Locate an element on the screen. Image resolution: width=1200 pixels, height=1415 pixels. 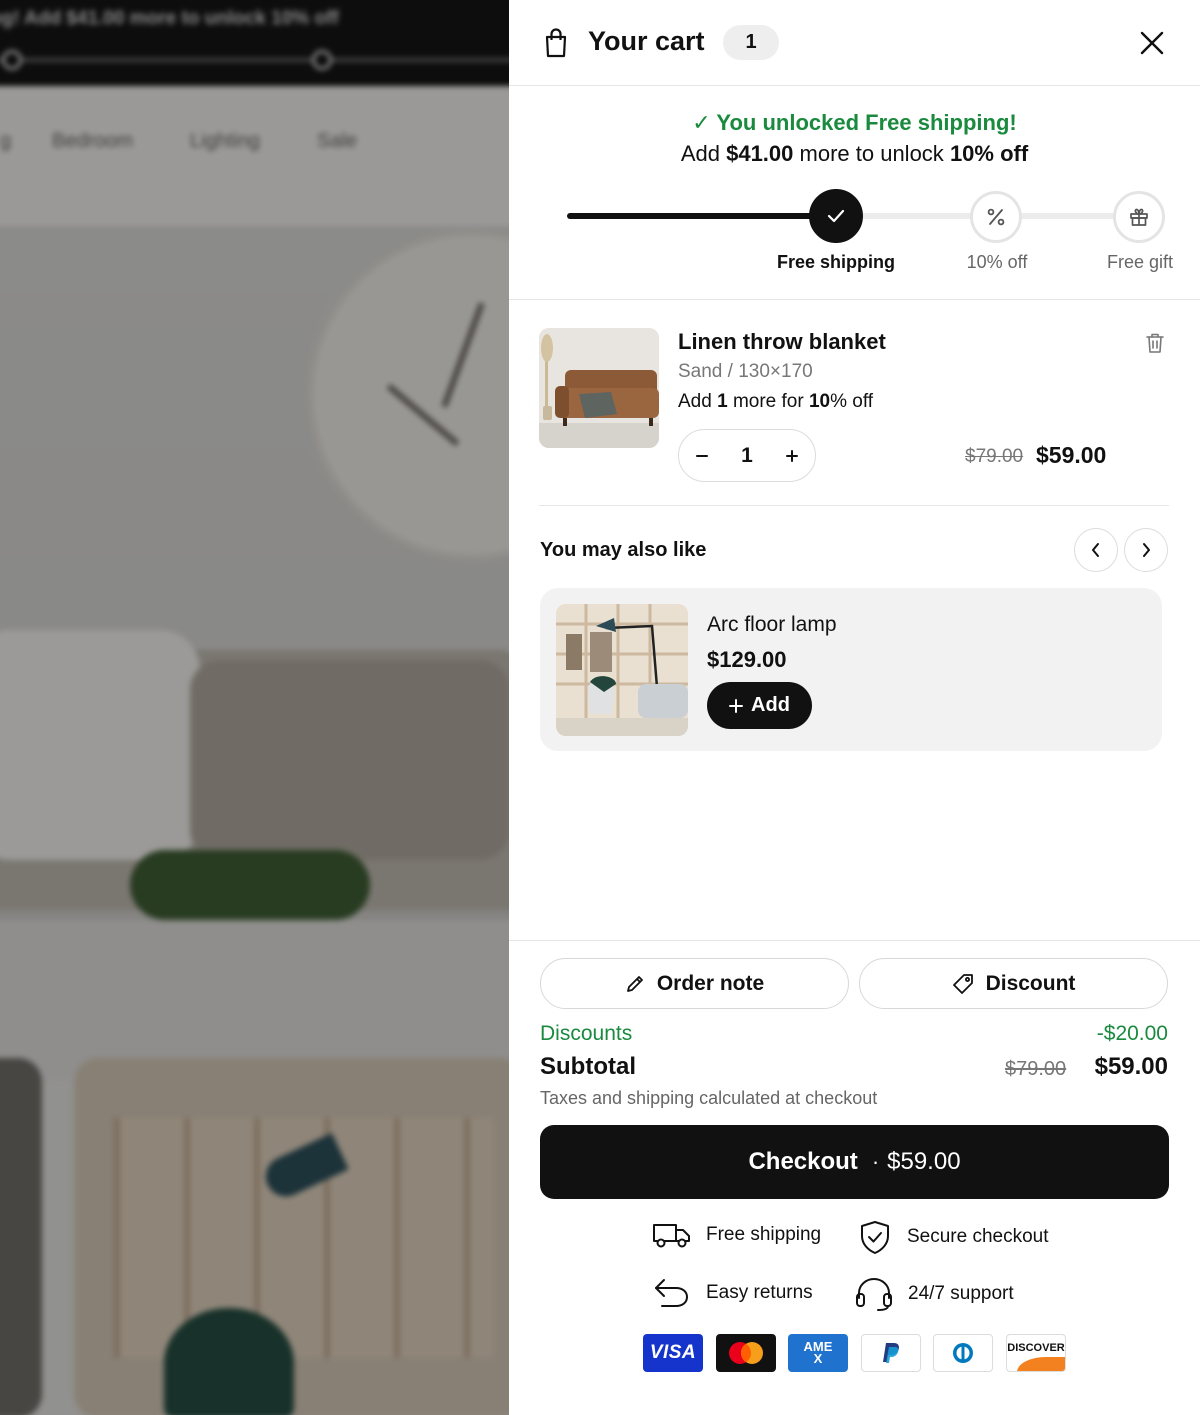
trust-support: 24/7 support is located at coordinates (934, 1294).